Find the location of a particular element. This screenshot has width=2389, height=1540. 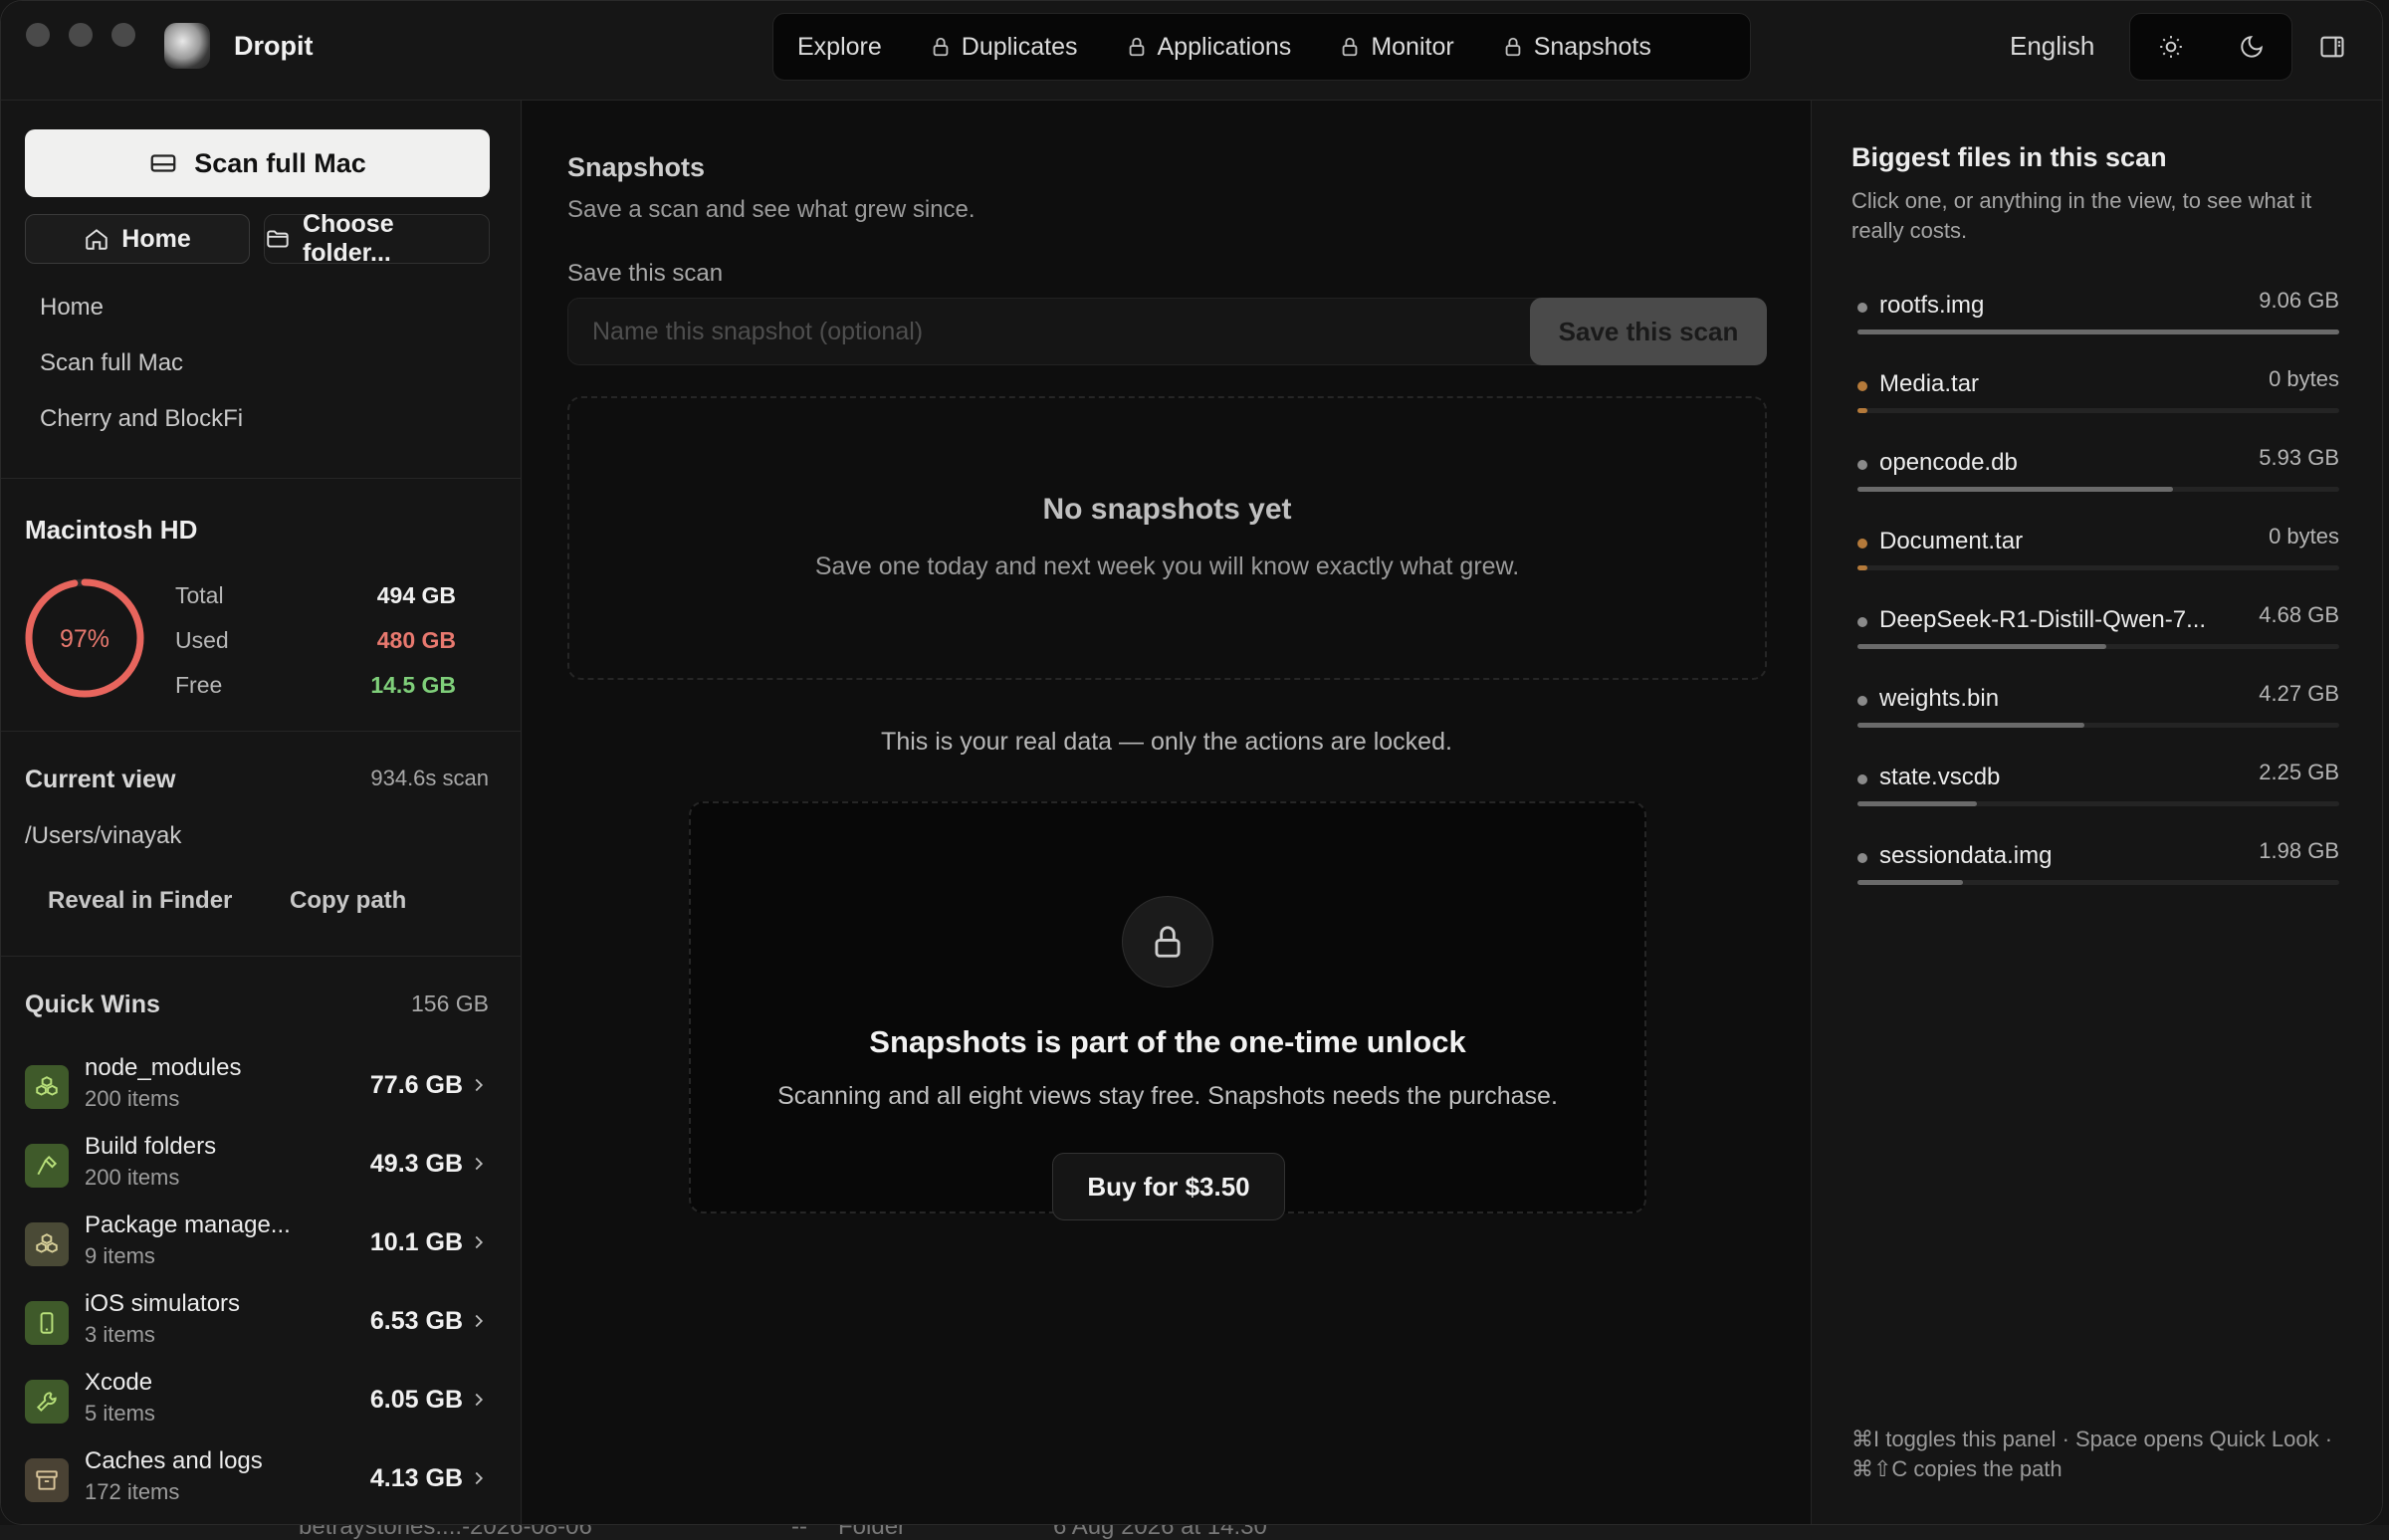

tab-label: Snapshots is located at coordinates (1592, 47).